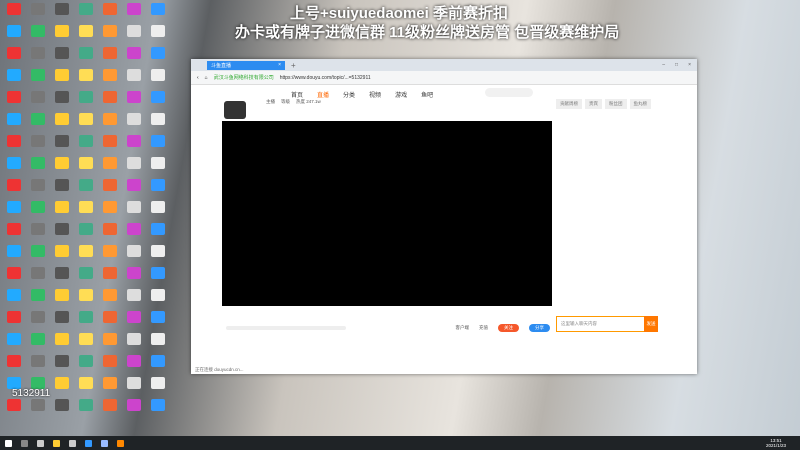  What do you see at coordinates (198, 78) in the screenshot?
I see `back-icon: ‹` at bounding box center [198, 78].